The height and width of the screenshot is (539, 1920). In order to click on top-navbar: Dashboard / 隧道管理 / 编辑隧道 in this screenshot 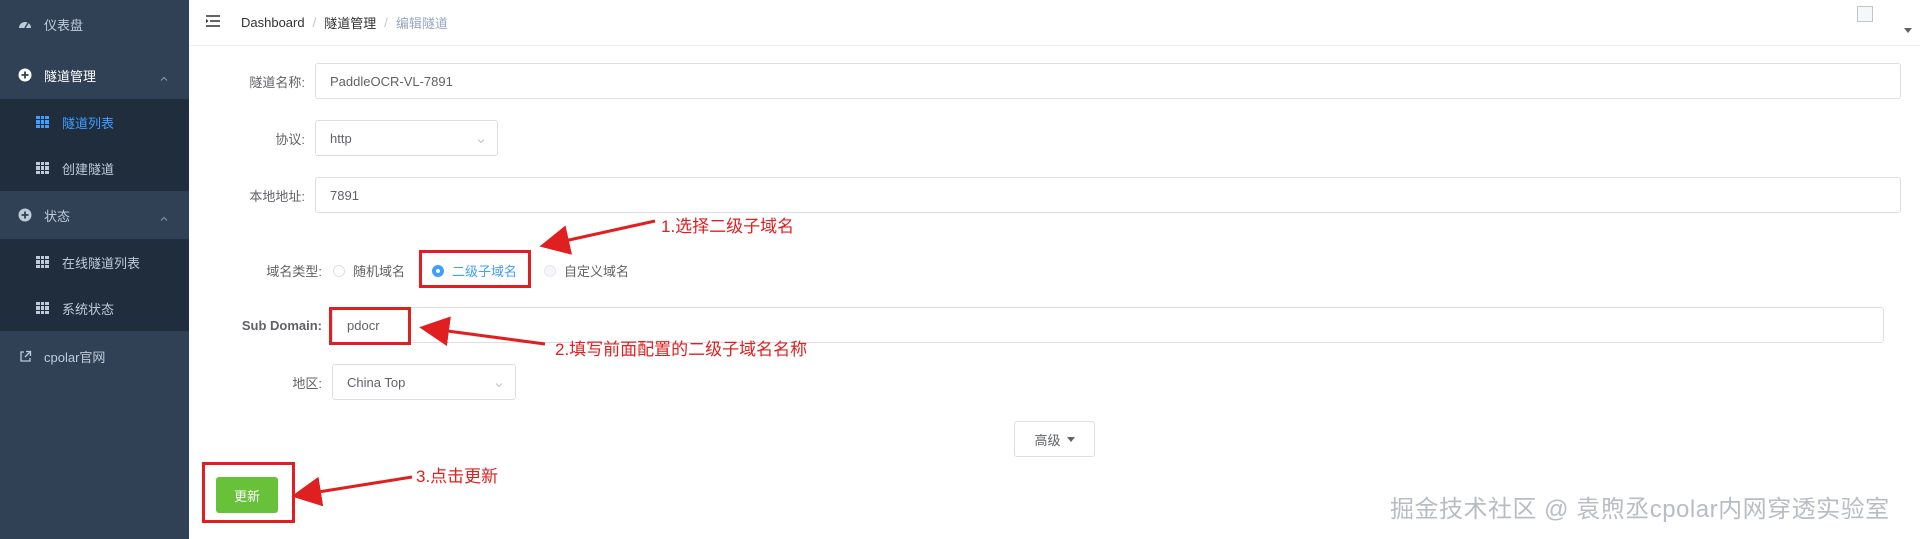, I will do `click(1054, 23)`.